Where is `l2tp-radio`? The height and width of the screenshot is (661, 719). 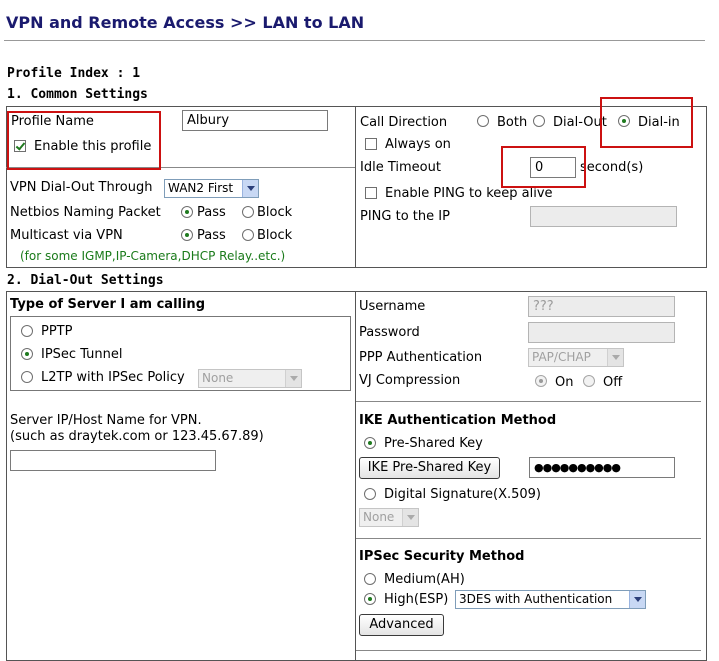 l2tp-radio is located at coordinates (27, 377).